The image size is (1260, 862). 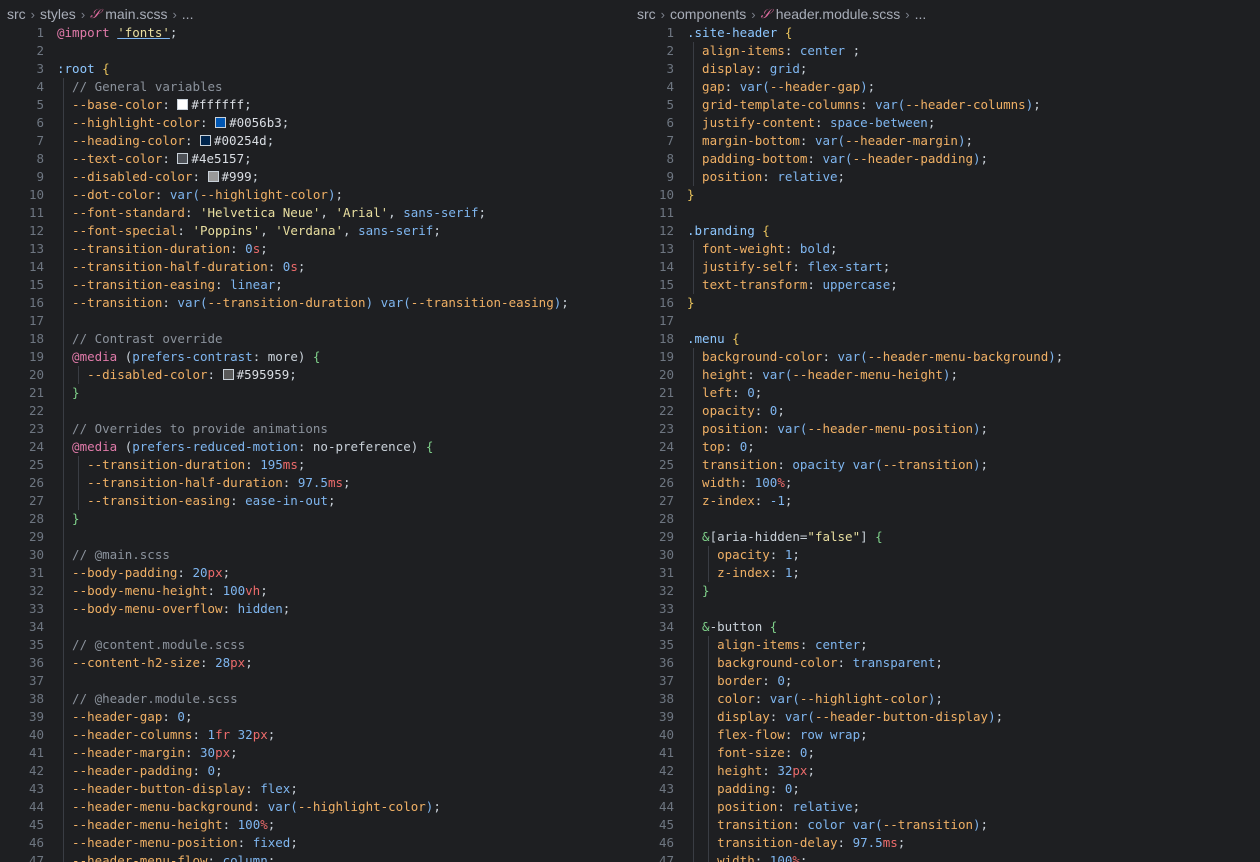 I want to click on code-line: 14 justify-self: flex-start;, so click(x=945, y=267).